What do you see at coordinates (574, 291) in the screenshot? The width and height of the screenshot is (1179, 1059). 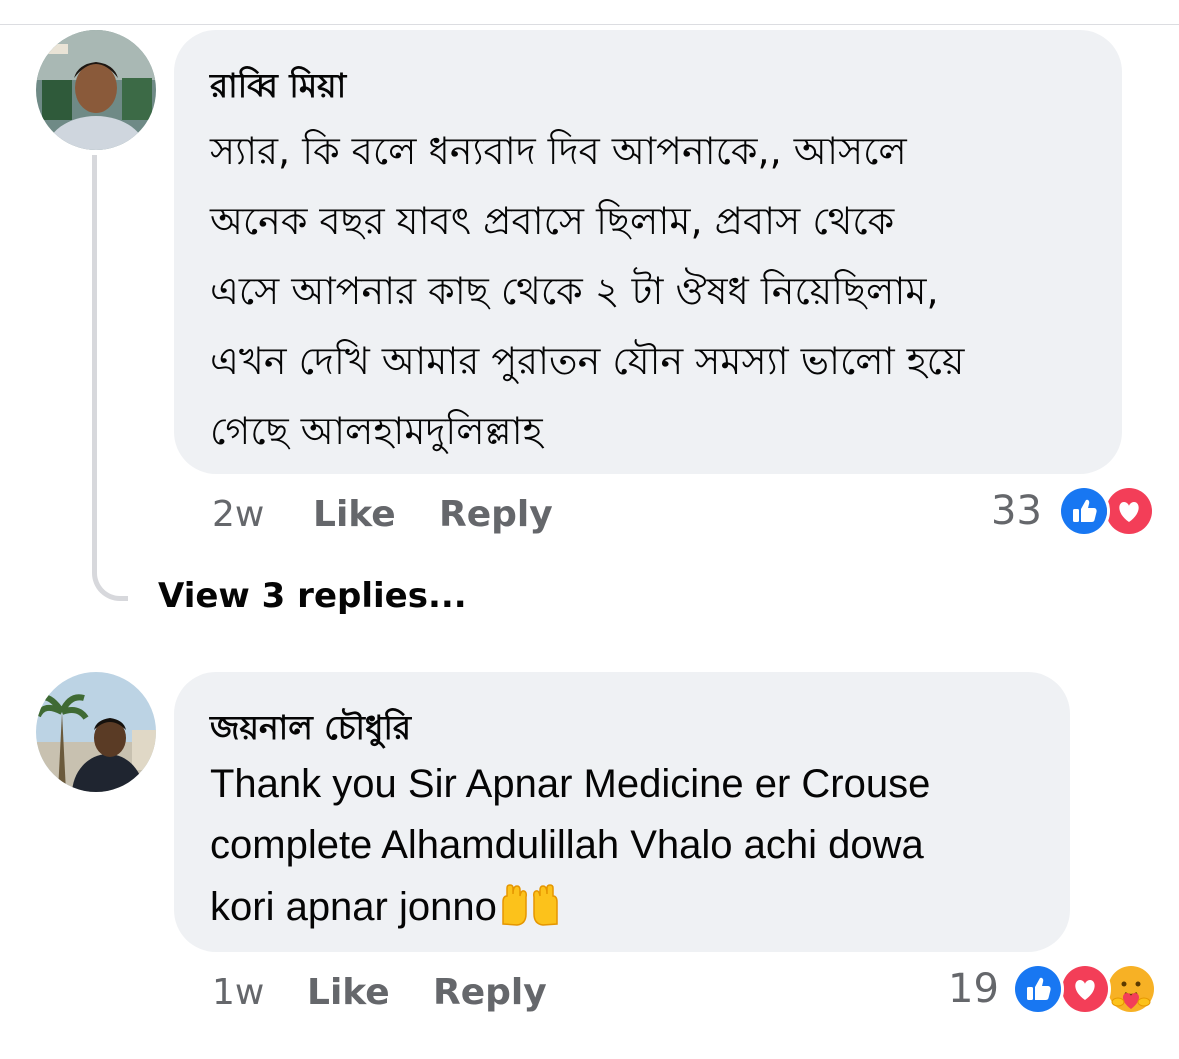 I see `comment-text-line: এসে আপনার কাছ থেকে ২ টা ঔষধ নিয়েছিলাম,` at bounding box center [574, 291].